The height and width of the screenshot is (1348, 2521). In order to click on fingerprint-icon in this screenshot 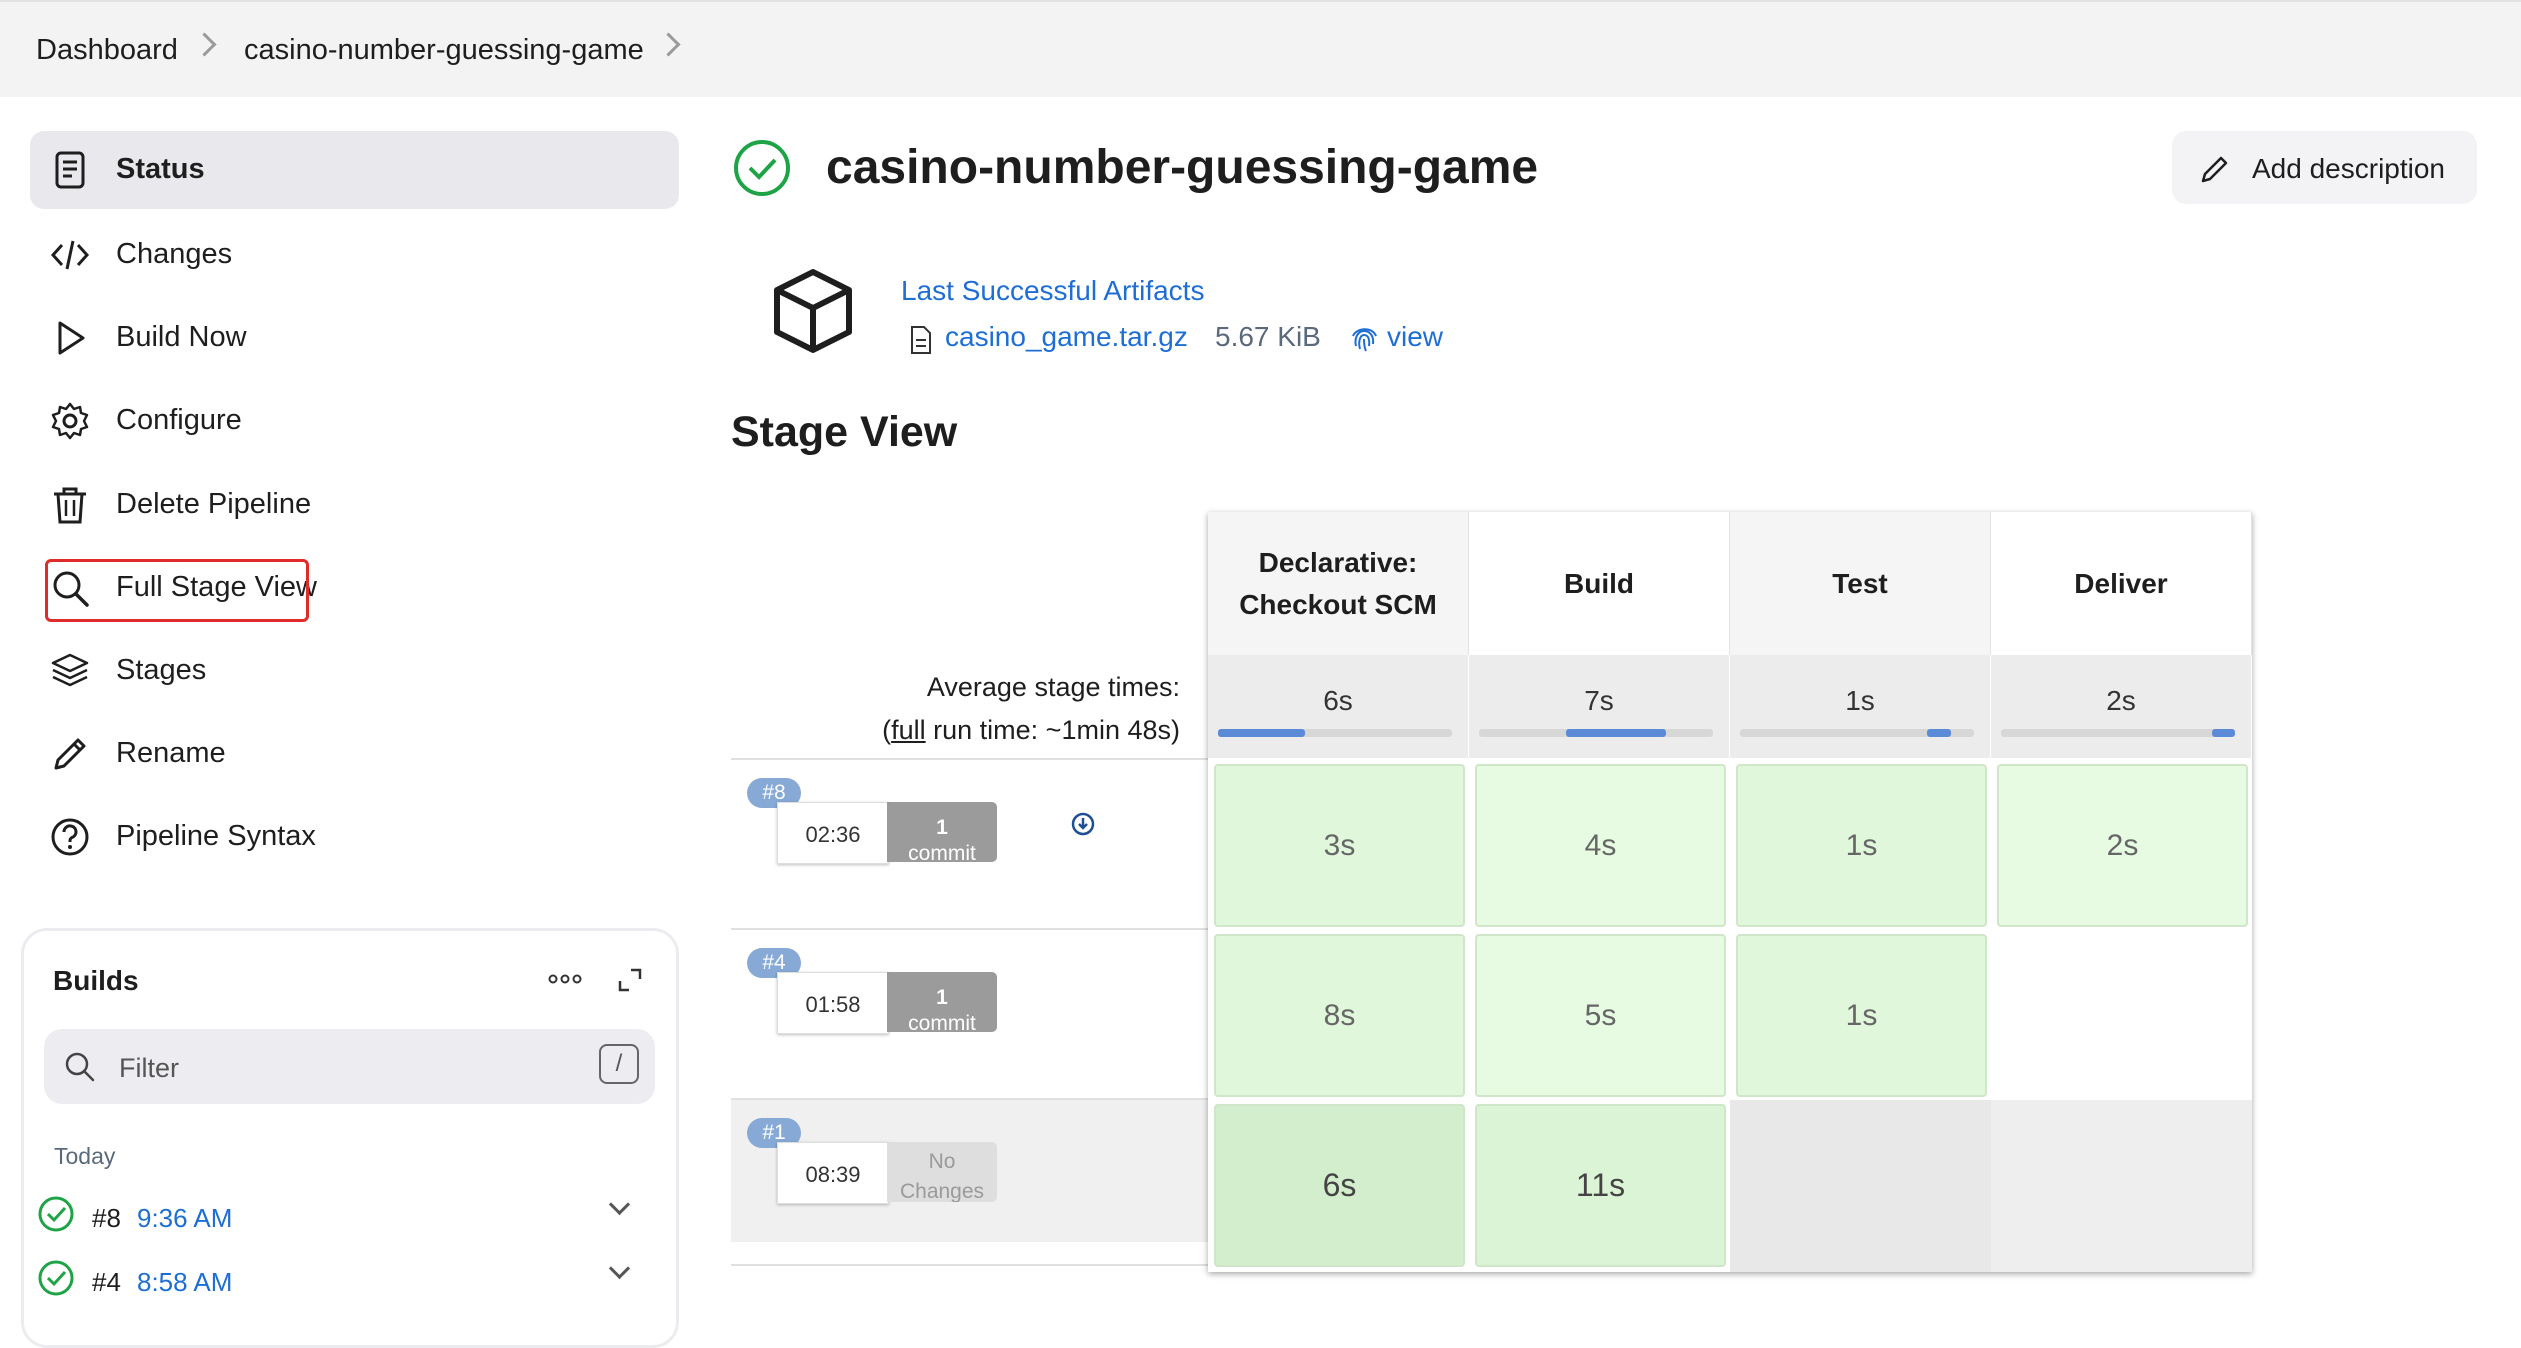, I will do `click(1364, 339)`.